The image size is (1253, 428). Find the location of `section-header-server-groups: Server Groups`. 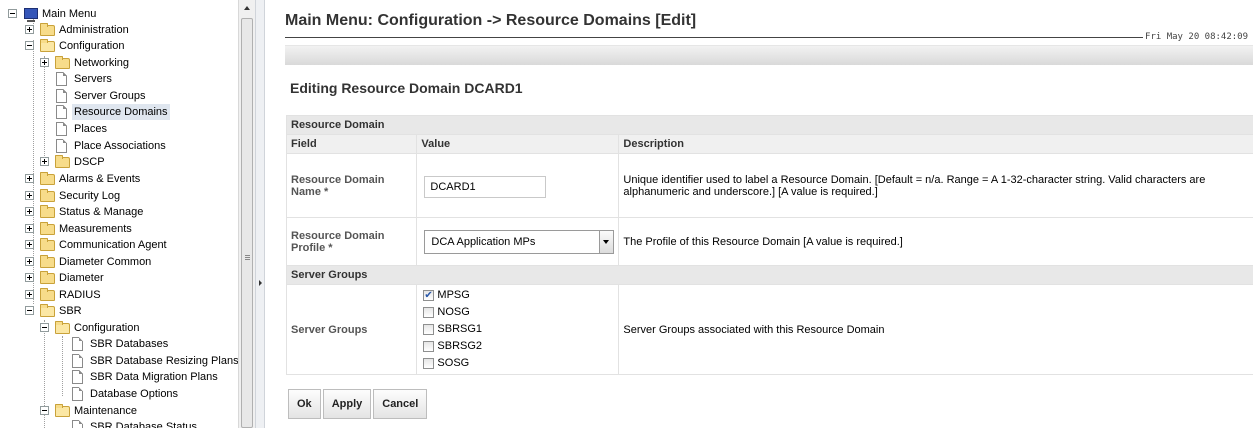

section-header-server-groups: Server Groups is located at coordinates (769, 275).